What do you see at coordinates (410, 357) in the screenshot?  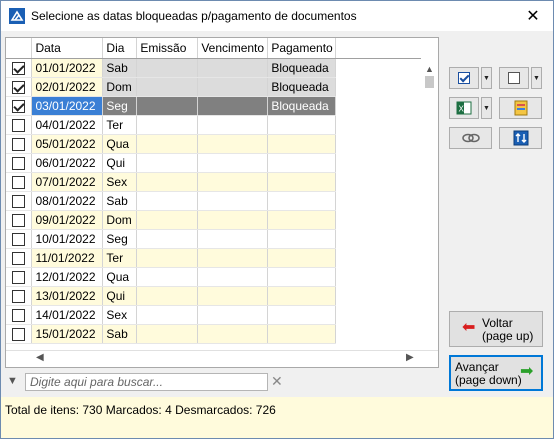 I see `scroll-right-icon: ▶` at bounding box center [410, 357].